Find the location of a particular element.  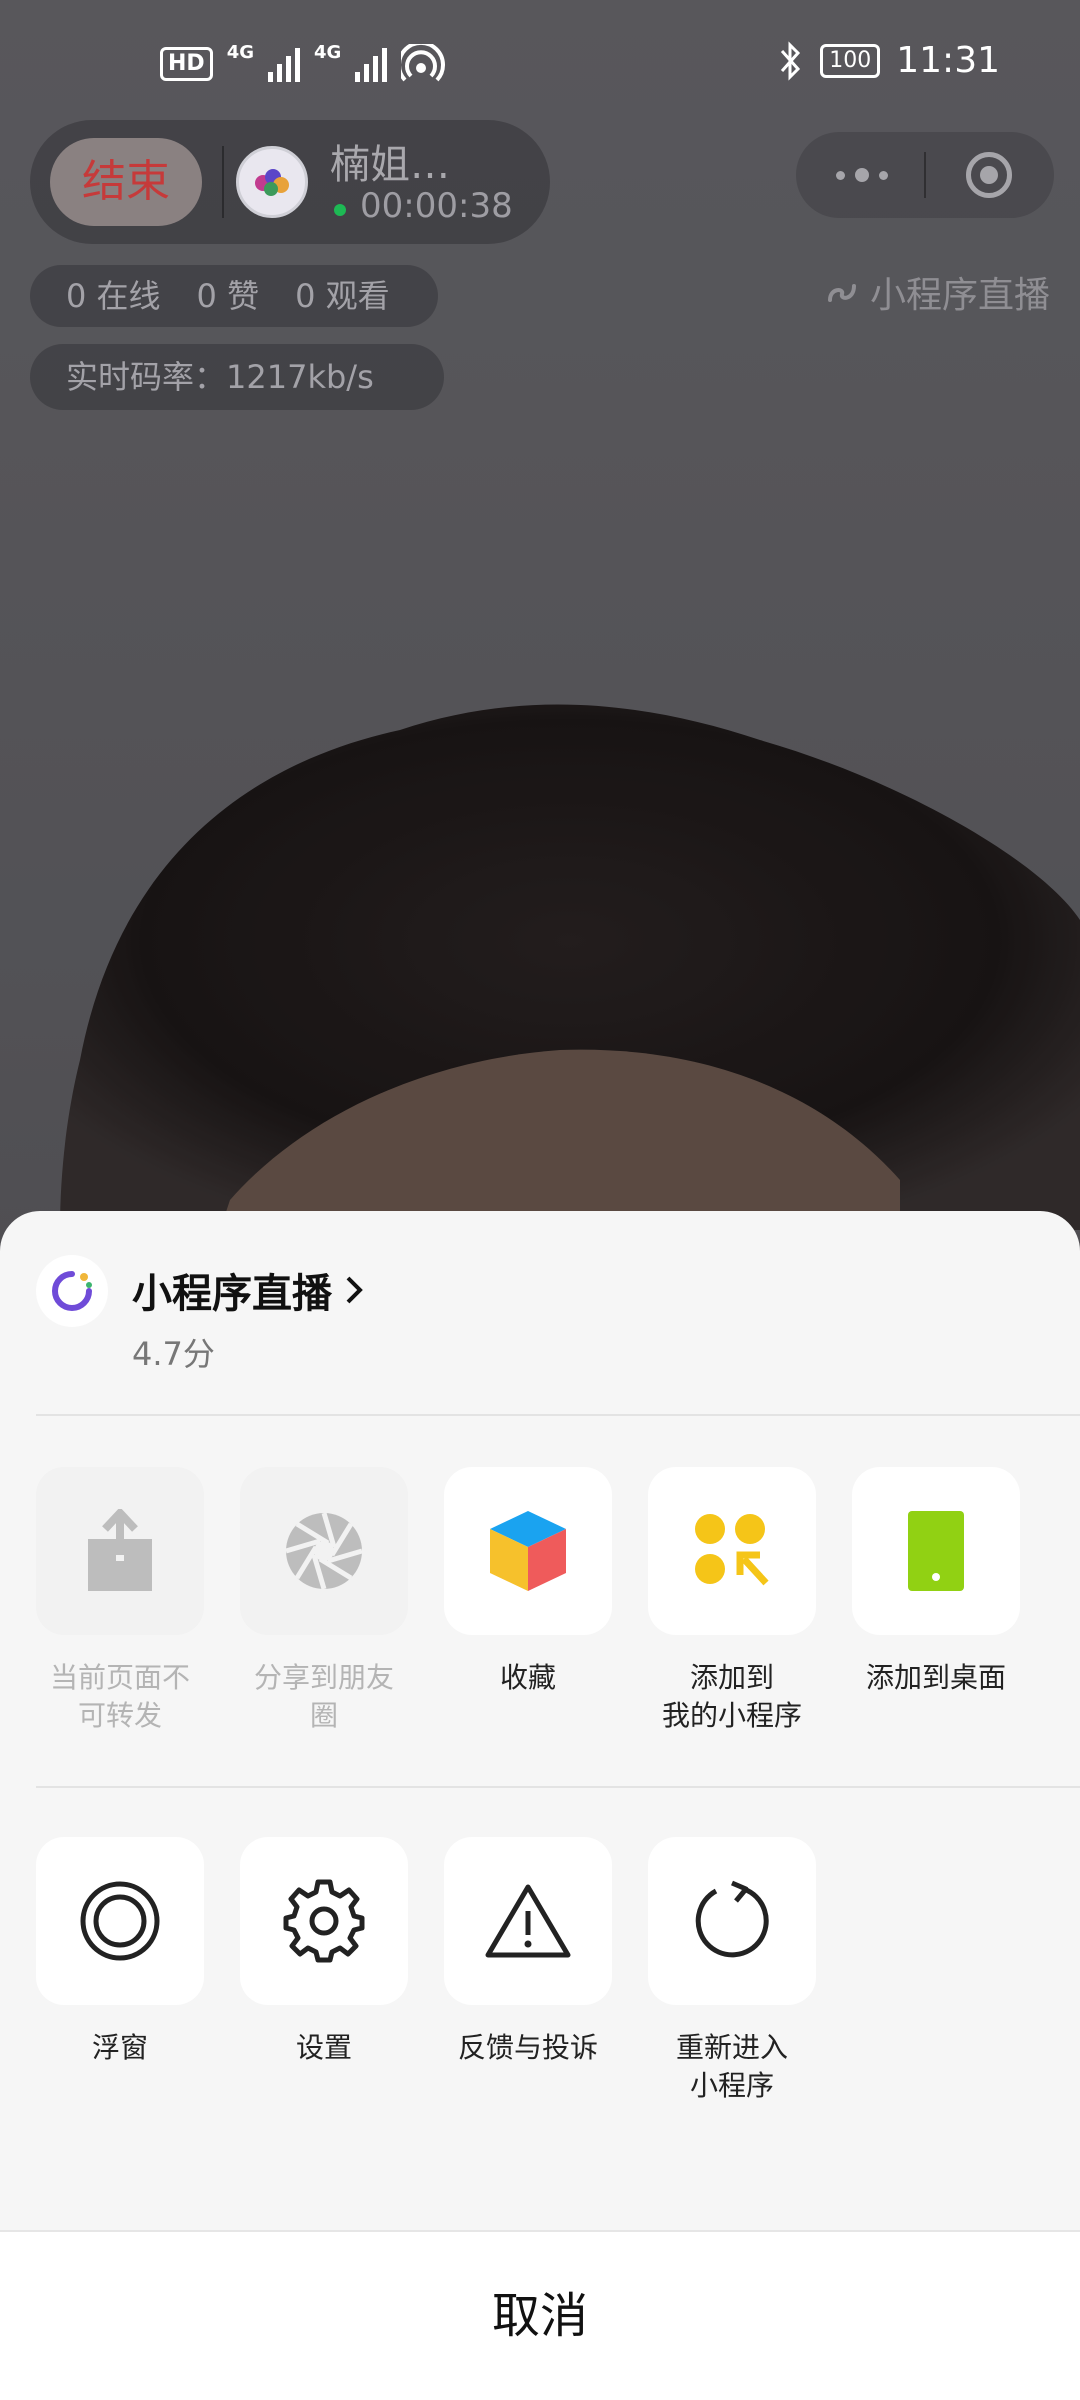

live-info-pill: 结束 楠姐… 00:00:38 is located at coordinates (290, 182).